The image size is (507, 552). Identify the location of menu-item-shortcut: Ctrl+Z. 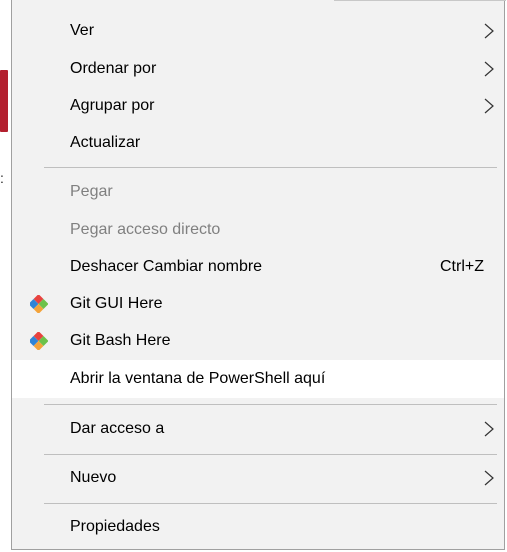
(462, 266).